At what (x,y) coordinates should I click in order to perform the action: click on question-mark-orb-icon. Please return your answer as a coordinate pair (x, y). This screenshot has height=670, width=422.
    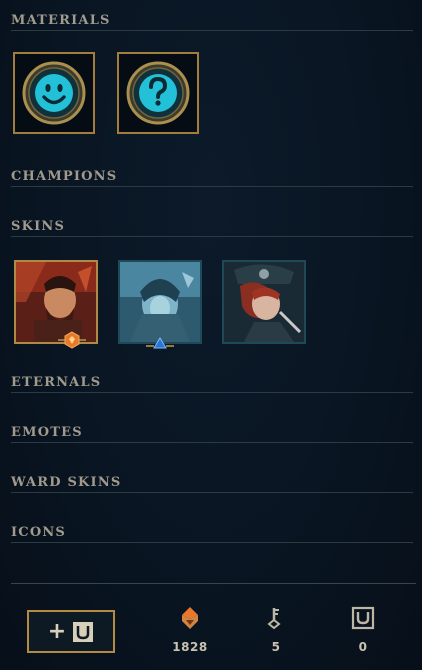
    Looking at the image, I should click on (158, 93).